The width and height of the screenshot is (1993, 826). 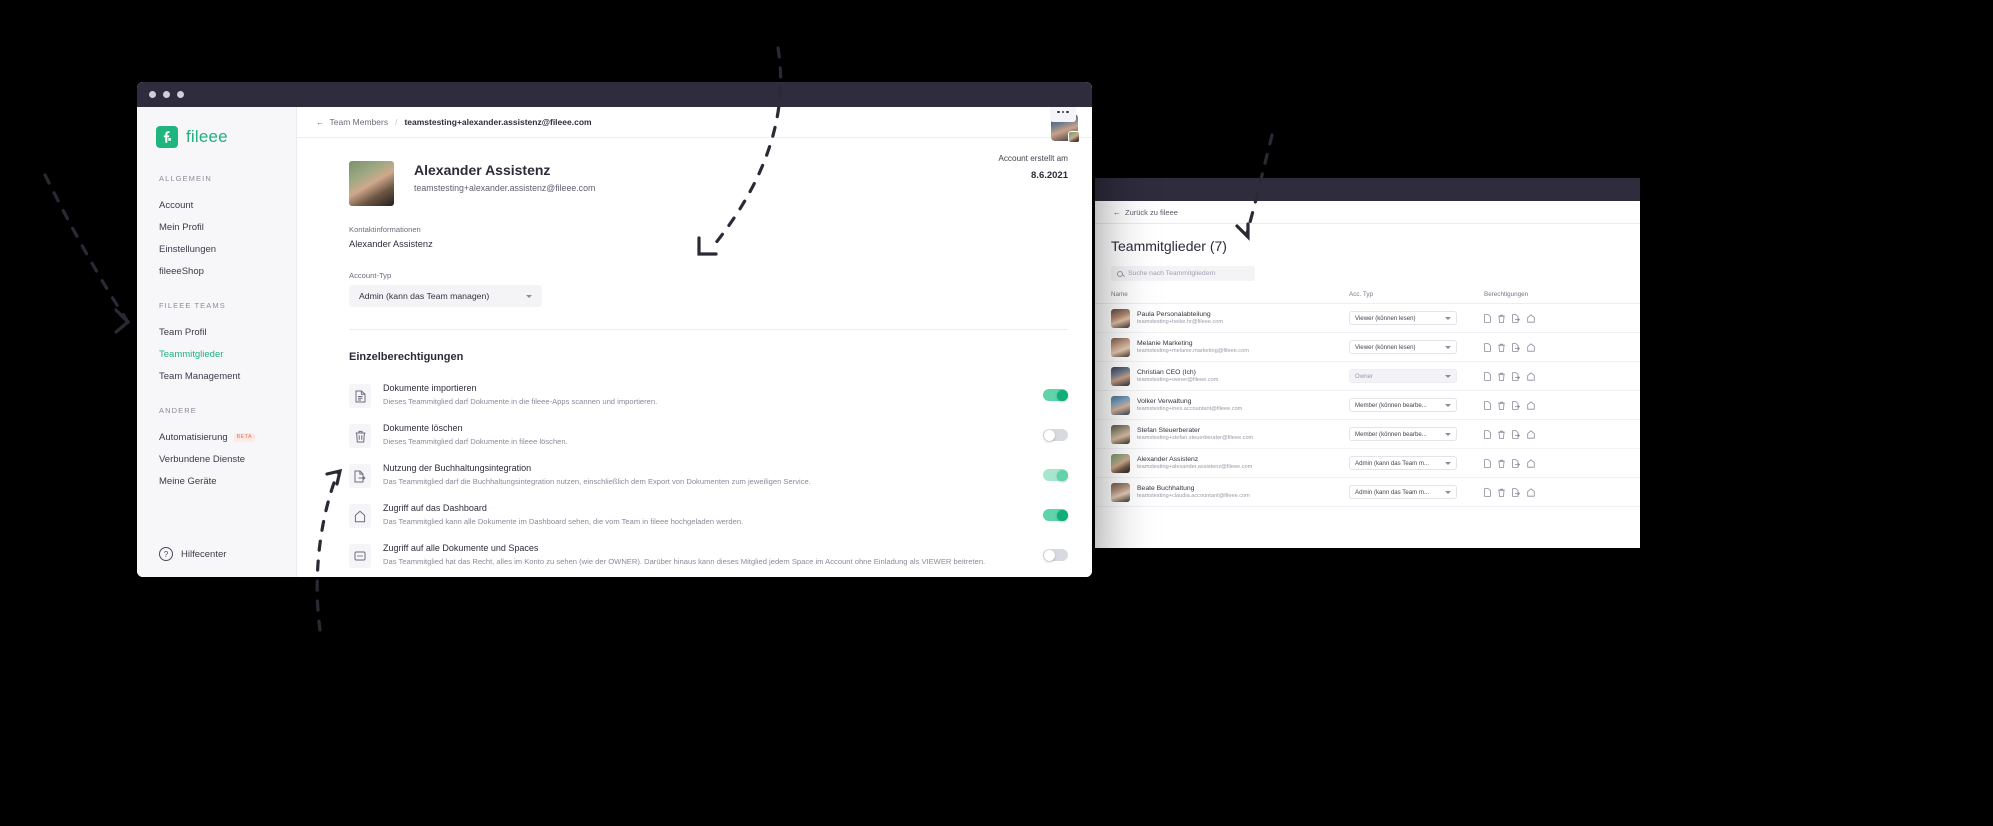 What do you see at coordinates (192, 305) in the screenshot?
I see `nav-group-label: FILEEE TEAMS` at bounding box center [192, 305].